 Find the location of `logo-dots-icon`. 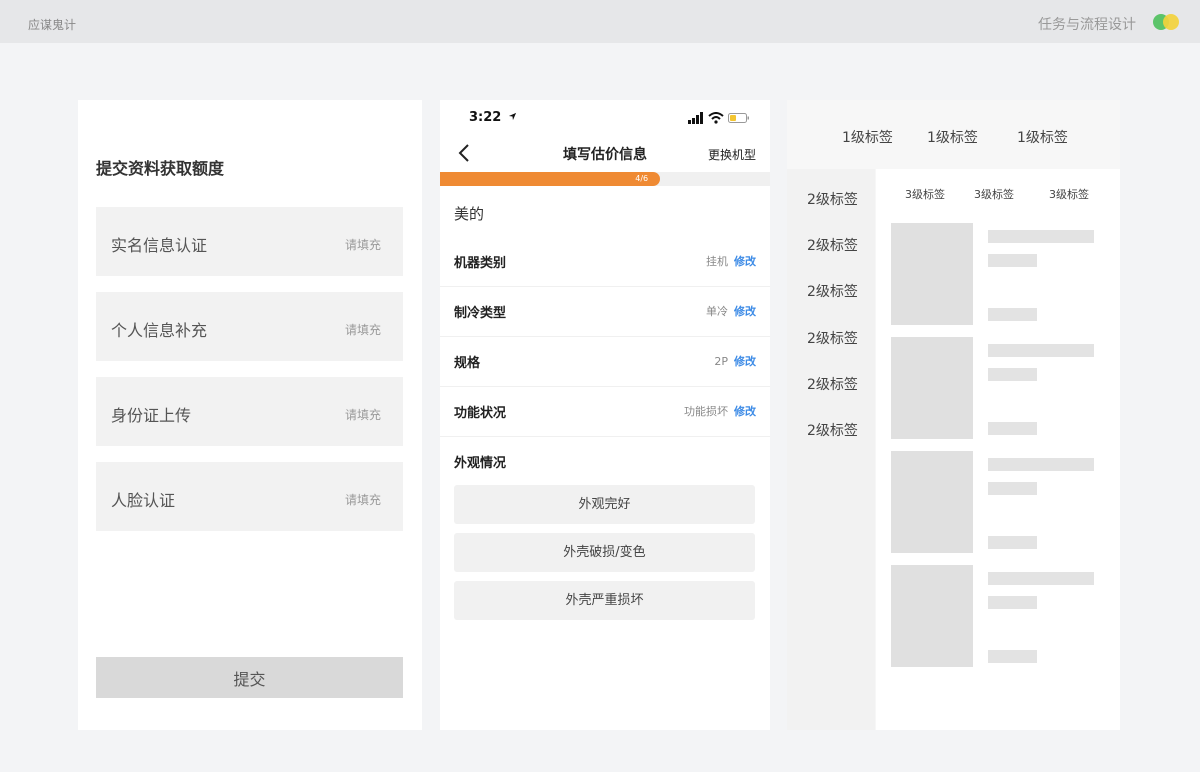

logo-dots-icon is located at coordinates (1167, 22).